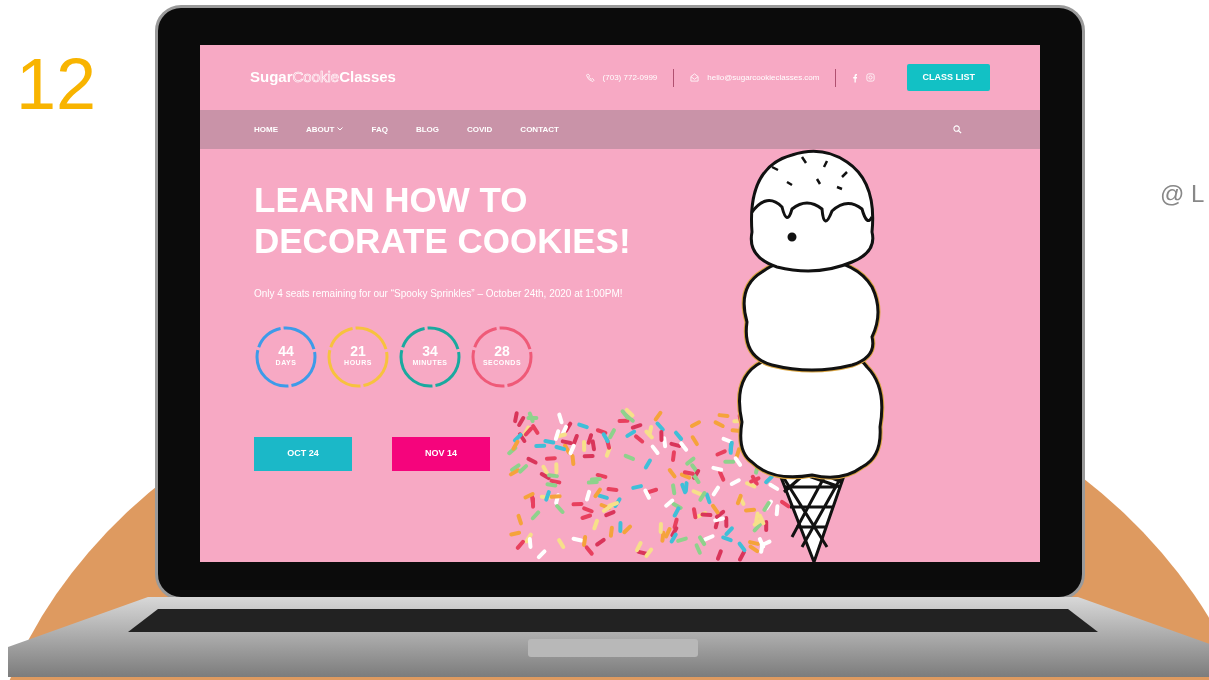 This screenshot has height=680, width=1209. I want to click on class-list-button: CLASS LIST, so click(948, 77).